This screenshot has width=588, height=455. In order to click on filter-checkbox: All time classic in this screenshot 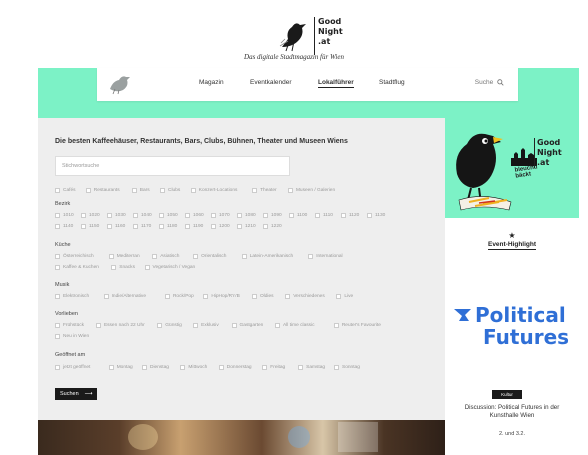, I will do `click(295, 325)`.